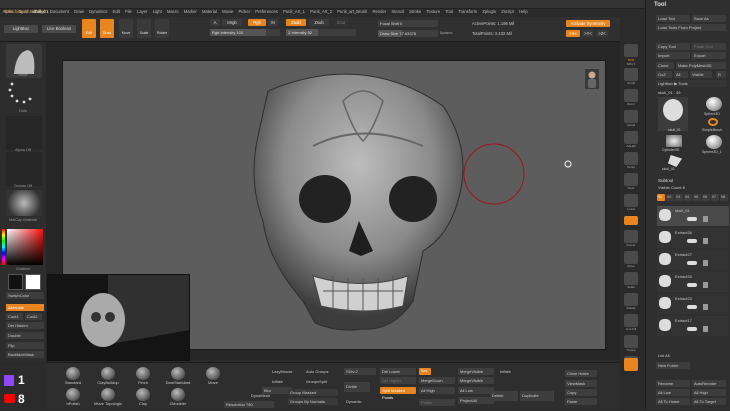  I want to click on all-low-button: All Low, so click(673, 392).